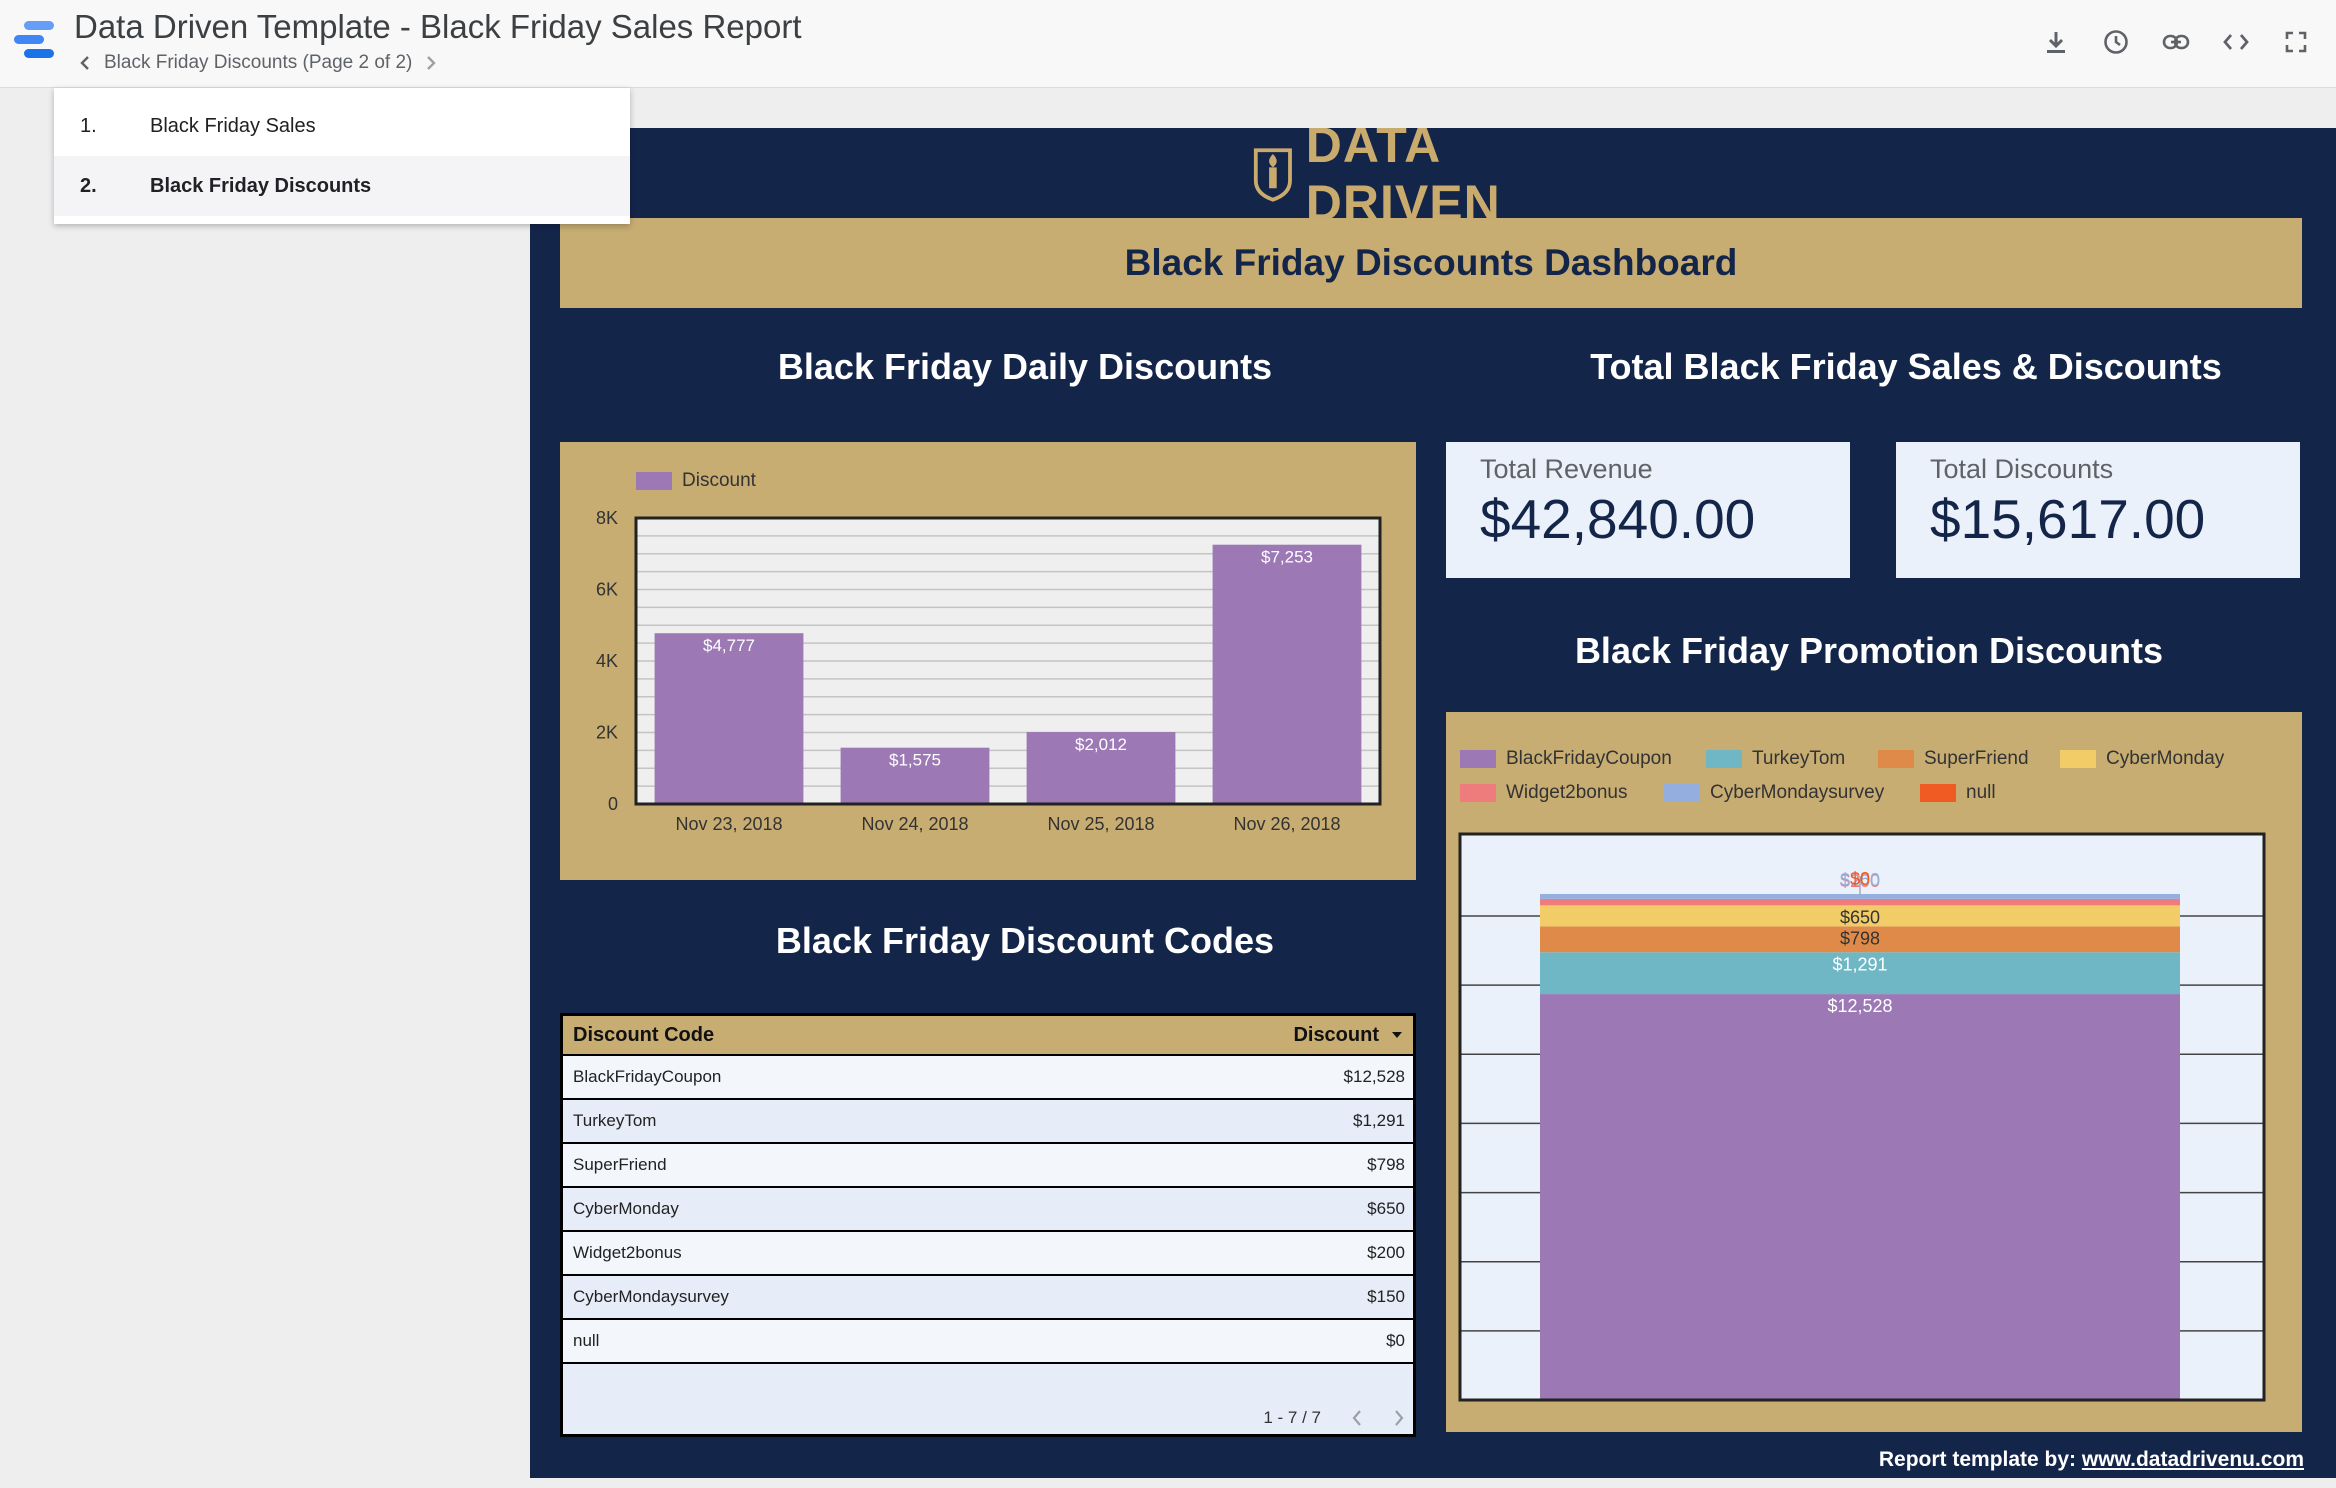 The image size is (2336, 1488). I want to click on table-row: null $0, so click(988, 1342).